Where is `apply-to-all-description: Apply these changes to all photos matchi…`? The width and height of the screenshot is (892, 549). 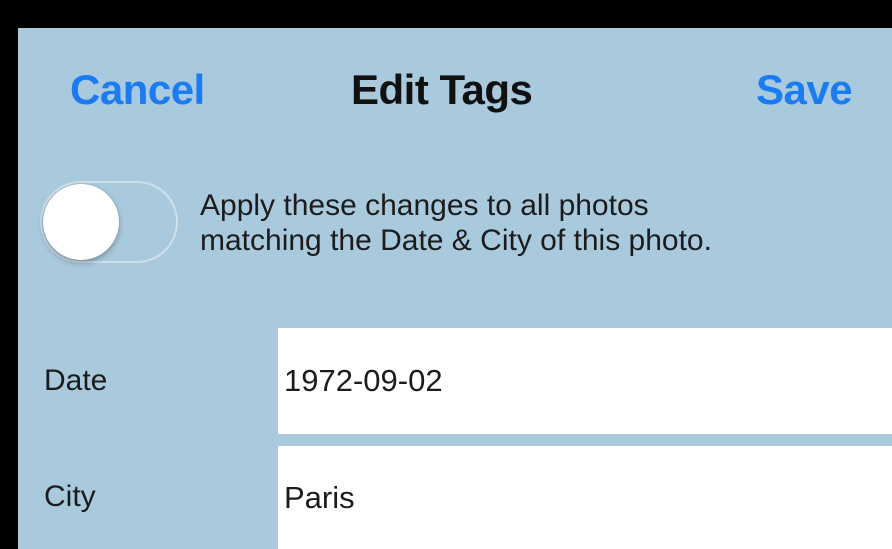
apply-to-all-description: Apply these changes to all photos matchi… is located at coordinates (545, 223).